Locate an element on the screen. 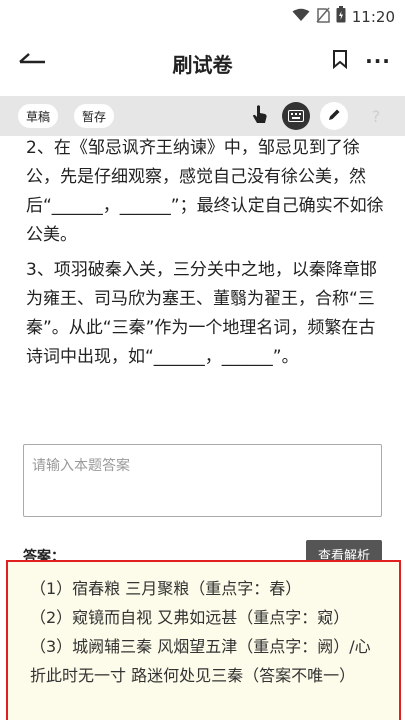 This screenshot has height=720, width=405. bookmark-button is located at coordinates (340, 61).